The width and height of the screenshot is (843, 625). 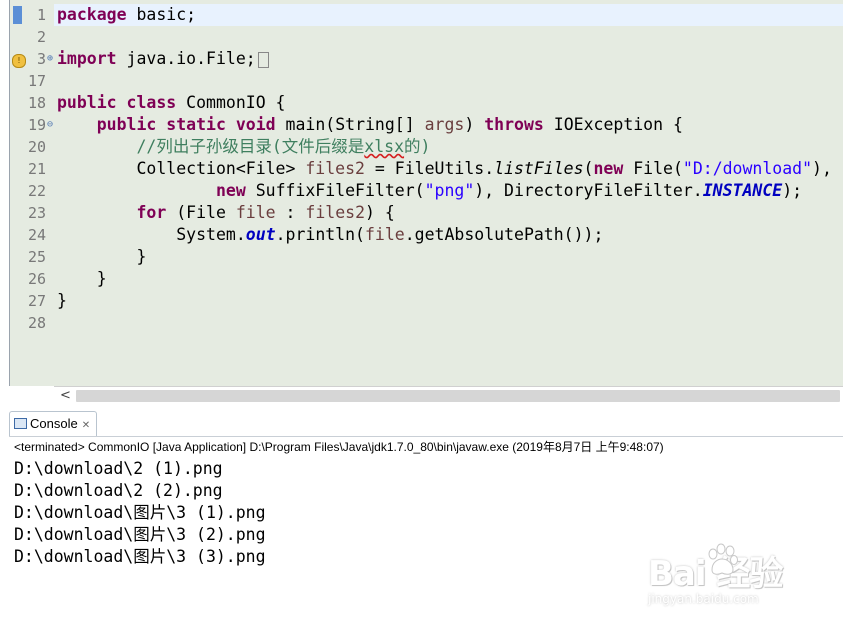 I want to click on code-line-1: package basic;, so click(x=126, y=15).